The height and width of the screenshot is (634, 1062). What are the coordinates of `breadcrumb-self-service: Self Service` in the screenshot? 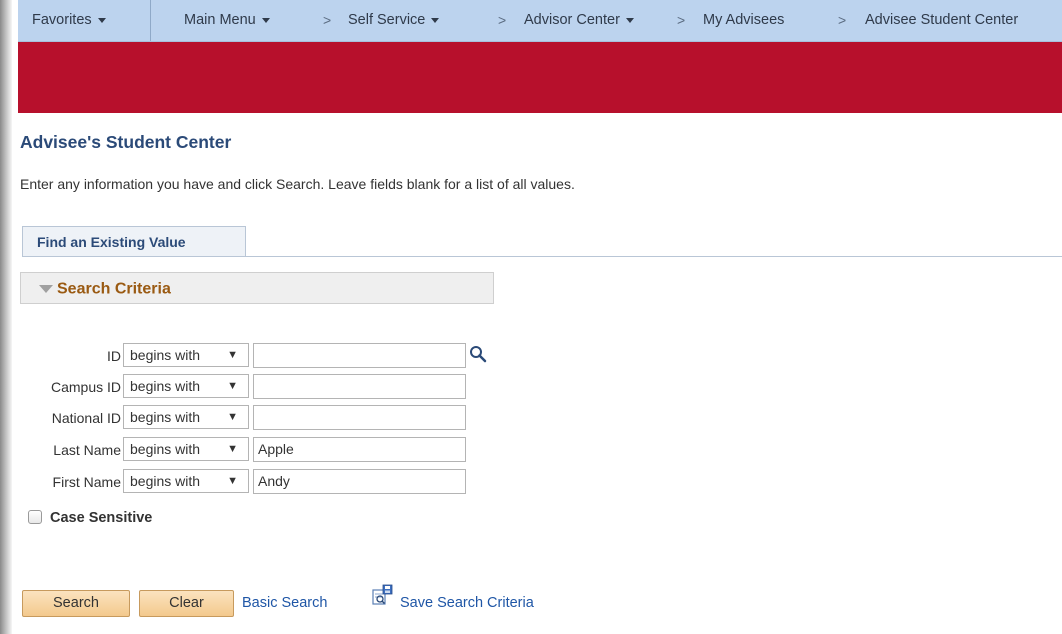 It's located at (394, 20).